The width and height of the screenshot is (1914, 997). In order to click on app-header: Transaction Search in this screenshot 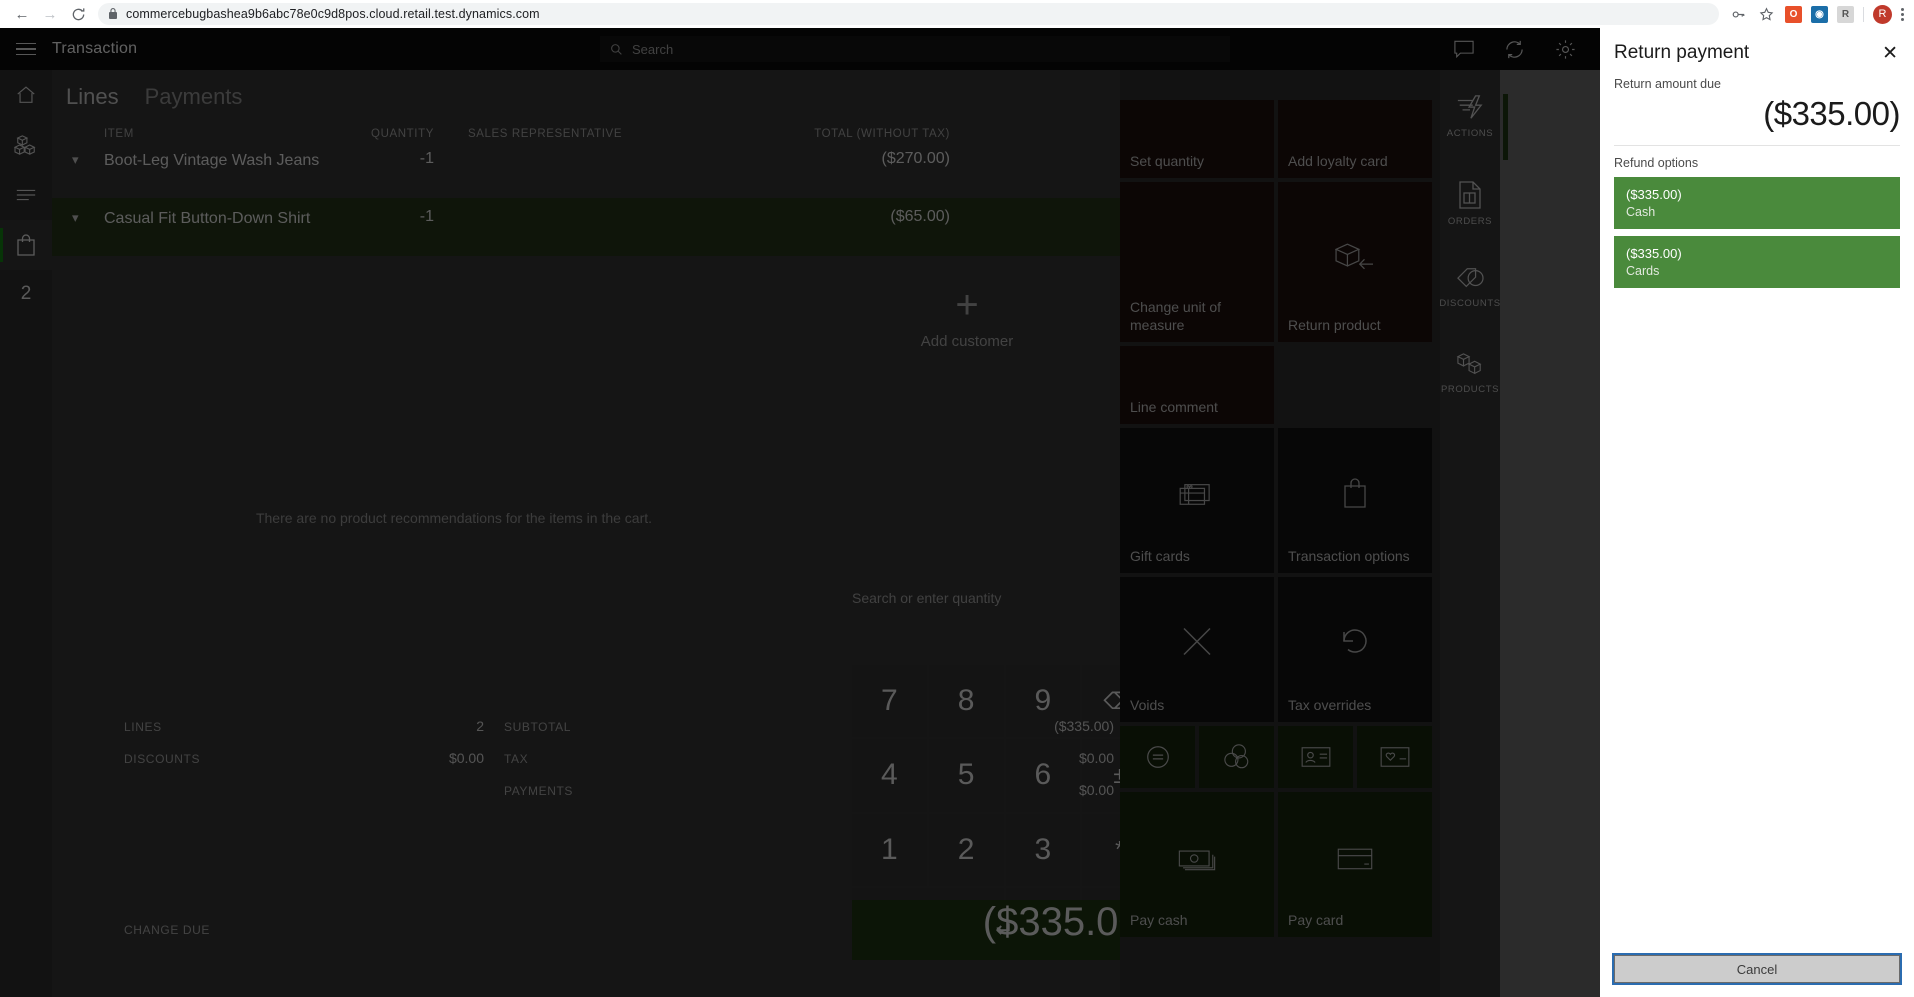, I will do `click(800, 49)`.